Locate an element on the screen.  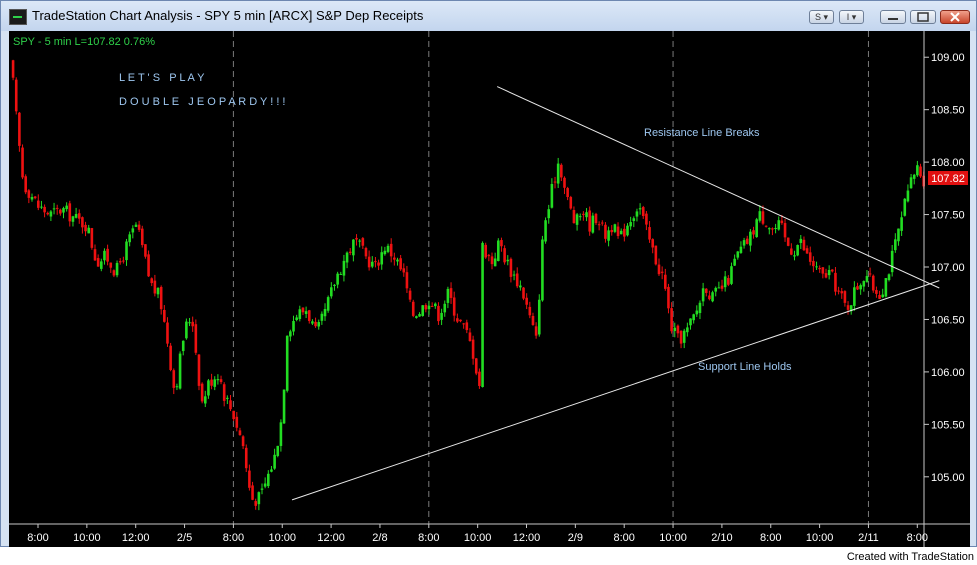
maximize-icon is located at coordinates (923, 17).